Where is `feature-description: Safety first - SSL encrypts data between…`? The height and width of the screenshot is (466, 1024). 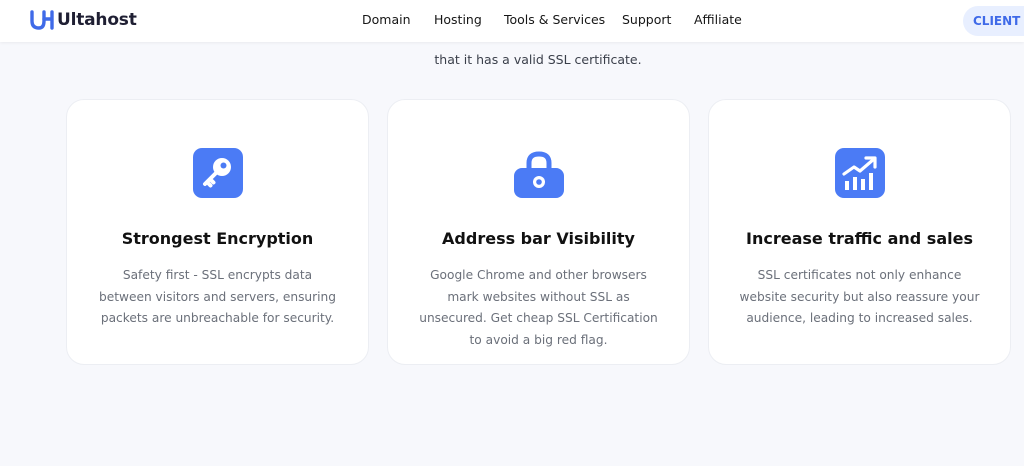 feature-description: Safety first - SSL encrypts data between… is located at coordinates (217, 296).